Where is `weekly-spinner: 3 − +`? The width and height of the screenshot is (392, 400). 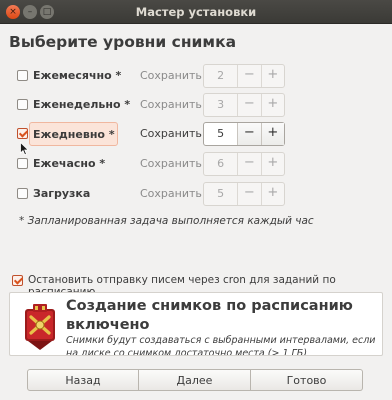
weekly-spinner: 3 − + is located at coordinates (244, 105).